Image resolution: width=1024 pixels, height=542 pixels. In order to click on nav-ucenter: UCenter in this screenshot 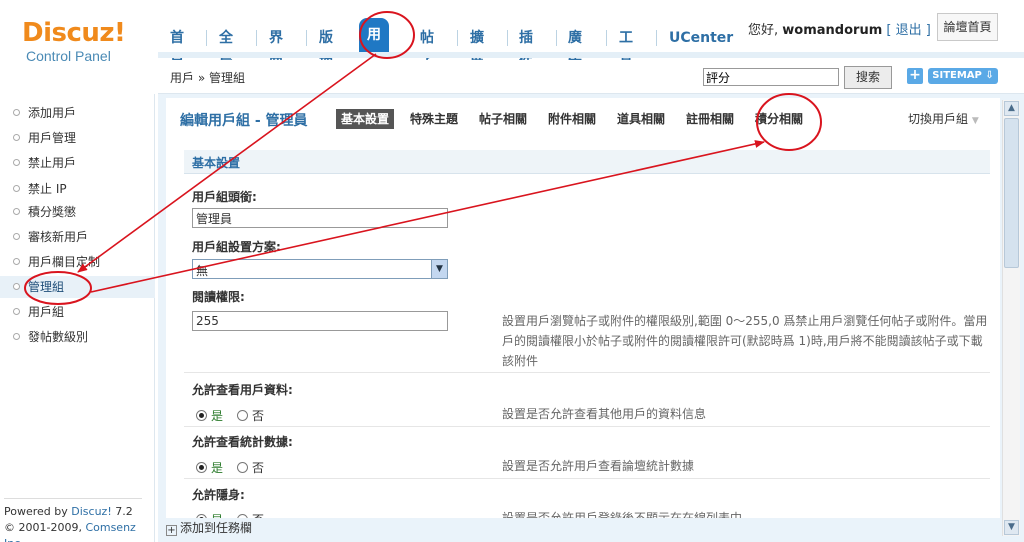, I will do `click(701, 38)`.